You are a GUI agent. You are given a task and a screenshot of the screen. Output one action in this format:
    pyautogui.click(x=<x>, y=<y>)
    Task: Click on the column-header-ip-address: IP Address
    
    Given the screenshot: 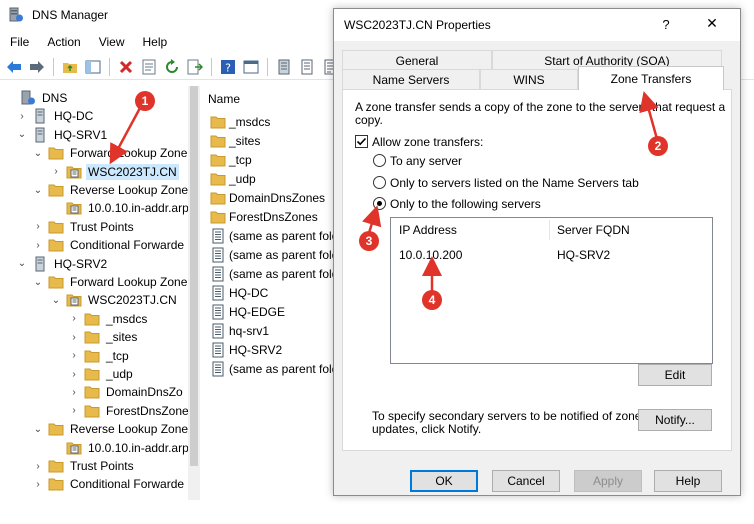 What is the action you would take?
    pyautogui.click(x=425, y=230)
    